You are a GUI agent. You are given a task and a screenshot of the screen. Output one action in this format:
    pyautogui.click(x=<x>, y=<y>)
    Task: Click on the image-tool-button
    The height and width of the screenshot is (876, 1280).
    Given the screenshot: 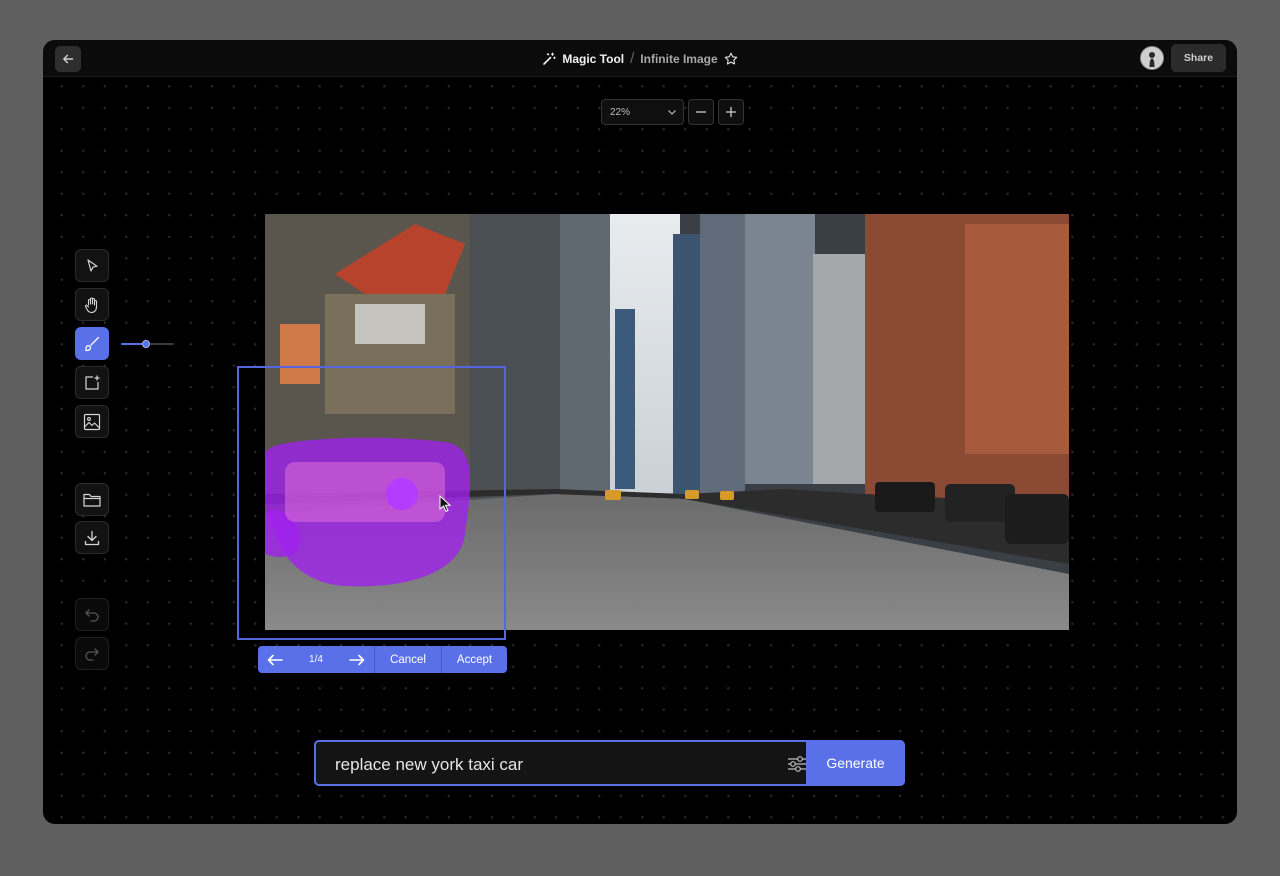 What is the action you would take?
    pyautogui.click(x=92, y=421)
    